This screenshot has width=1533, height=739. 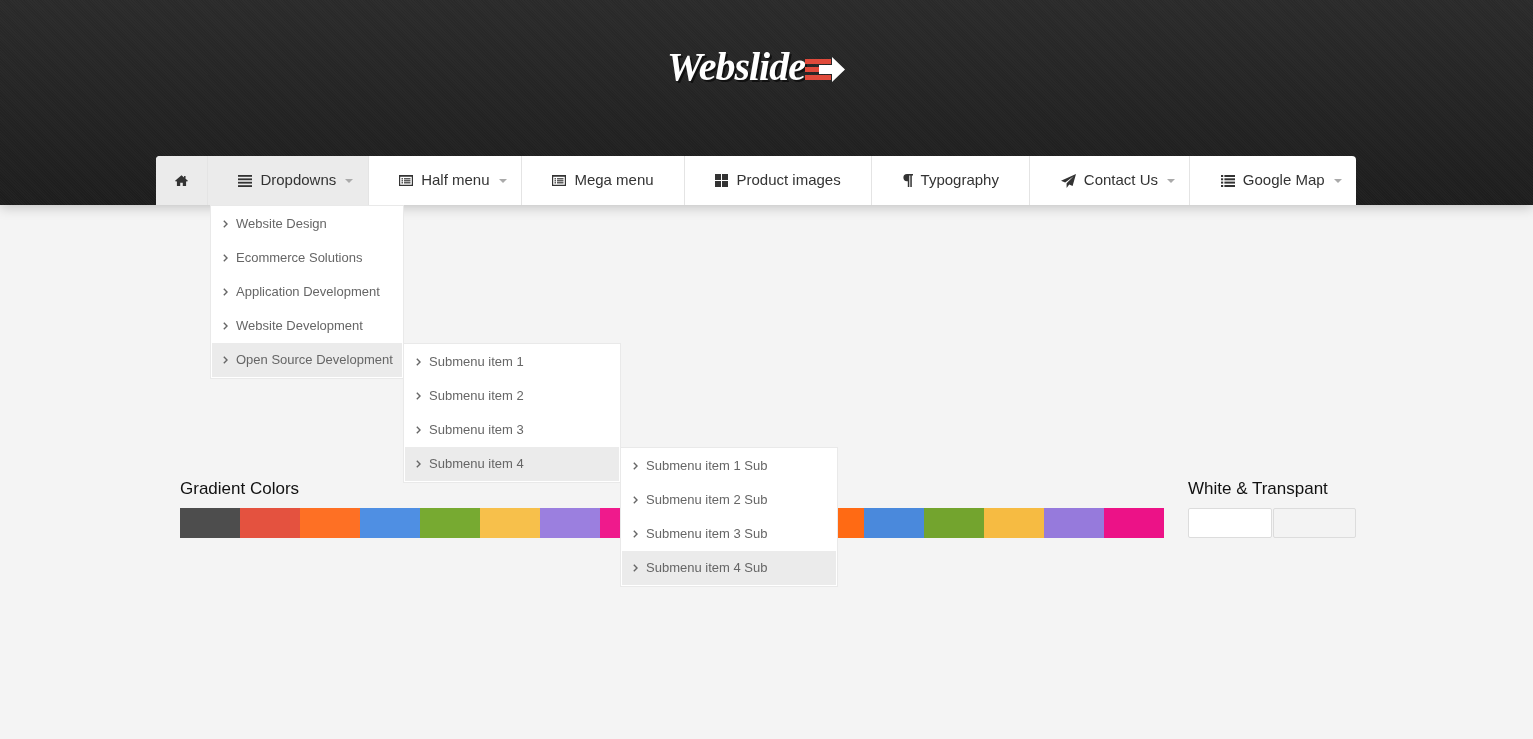 I want to click on menu-item: Submenu item 1, so click(x=512, y=362).